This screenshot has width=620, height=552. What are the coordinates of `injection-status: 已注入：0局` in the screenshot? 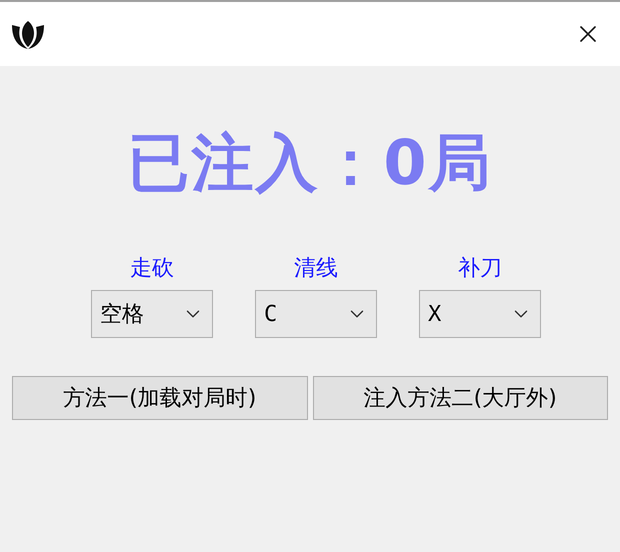 It's located at (310, 163).